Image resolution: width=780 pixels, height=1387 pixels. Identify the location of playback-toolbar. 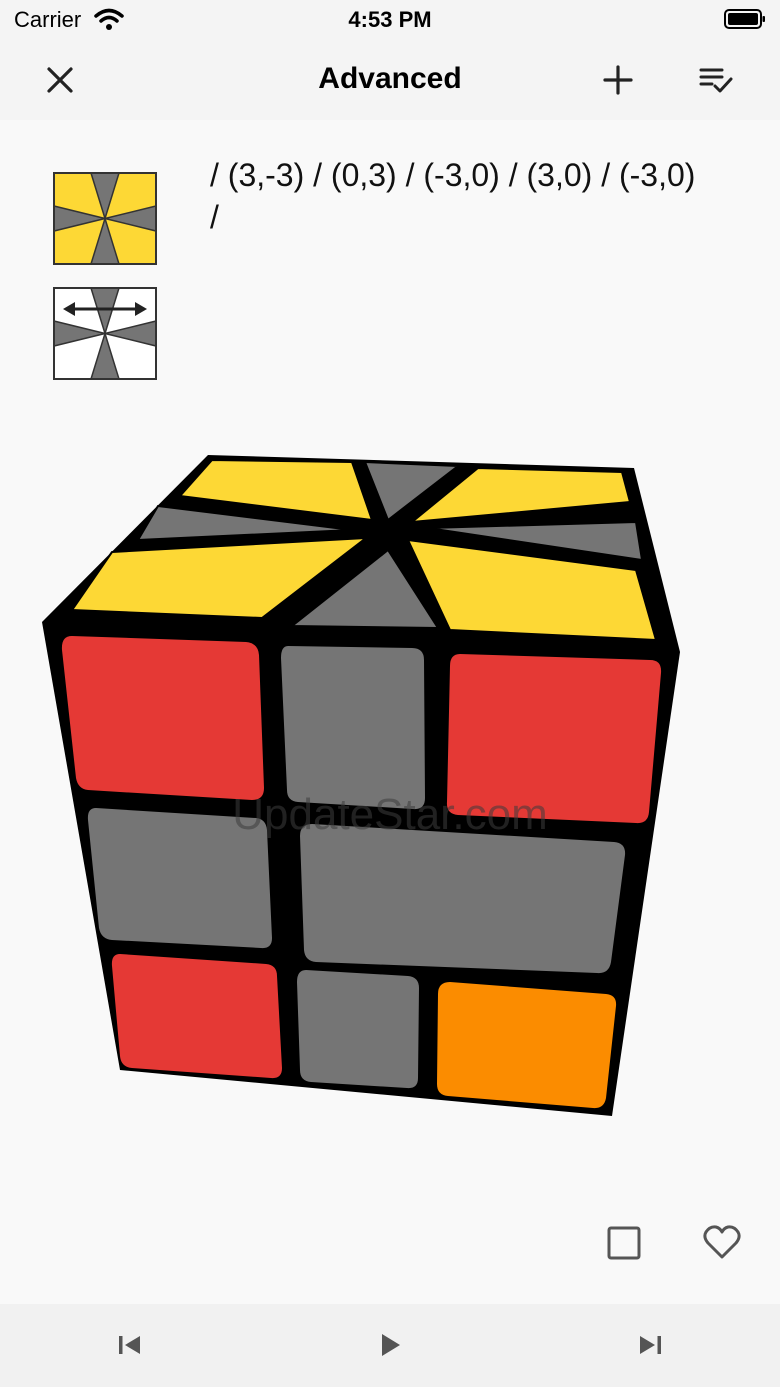
(390, 1345).